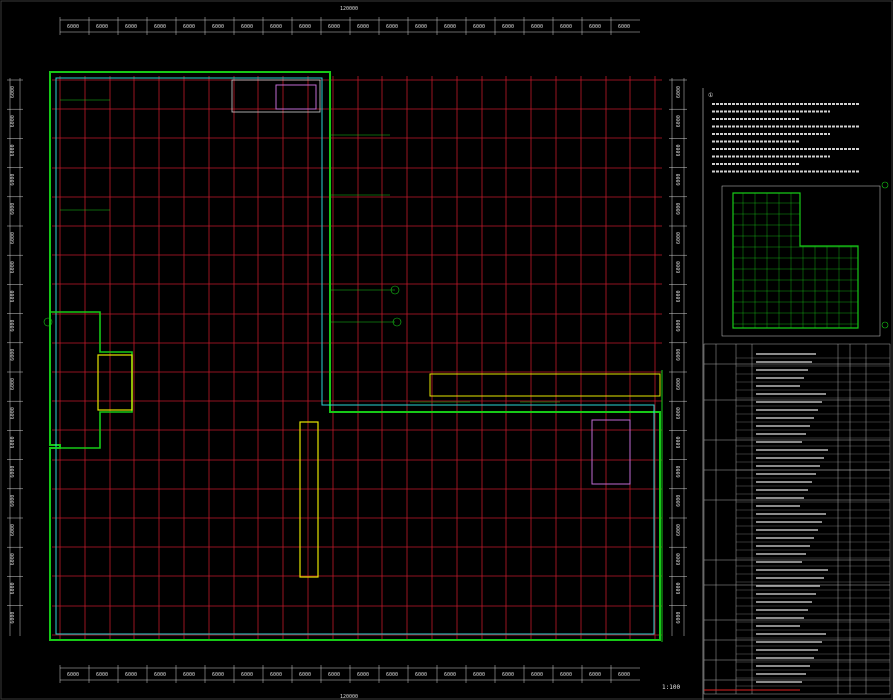 The height and width of the screenshot is (700, 893). What do you see at coordinates (115, 382) in the screenshot?
I see `stair-core` at bounding box center [115, 382].